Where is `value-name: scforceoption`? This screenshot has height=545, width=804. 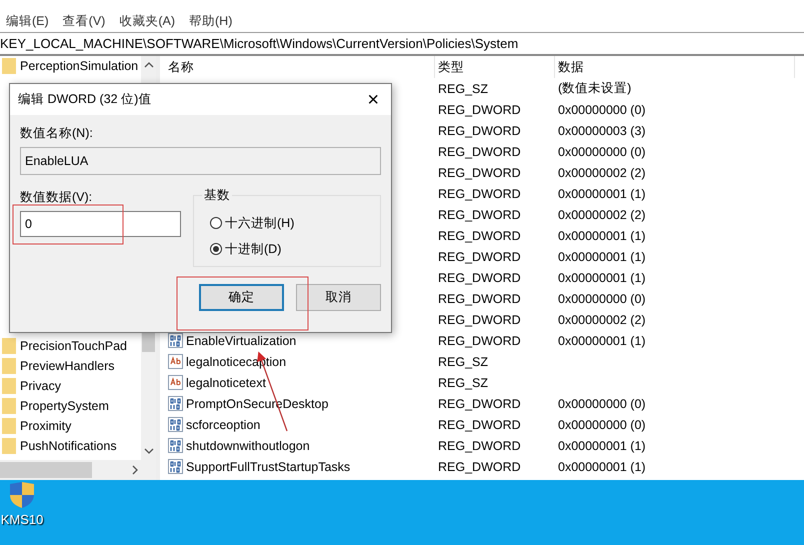 value-name: scforceoption is located at coordinates (223, 425).